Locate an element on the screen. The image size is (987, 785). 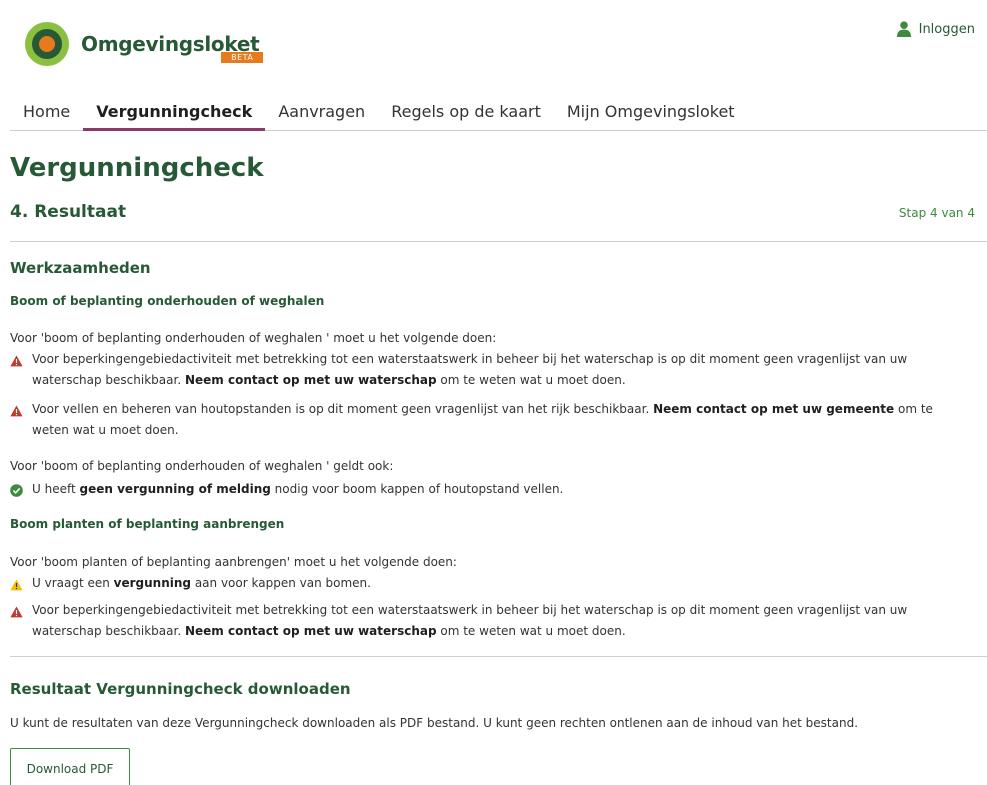
check-circle-icon is located at coordinates (16, 490).